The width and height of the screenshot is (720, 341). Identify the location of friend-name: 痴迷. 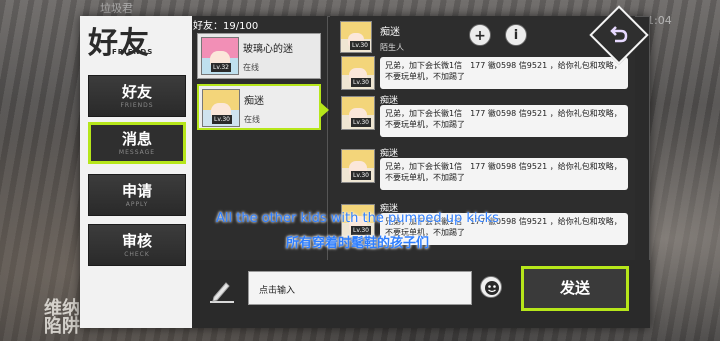
(254, 101).